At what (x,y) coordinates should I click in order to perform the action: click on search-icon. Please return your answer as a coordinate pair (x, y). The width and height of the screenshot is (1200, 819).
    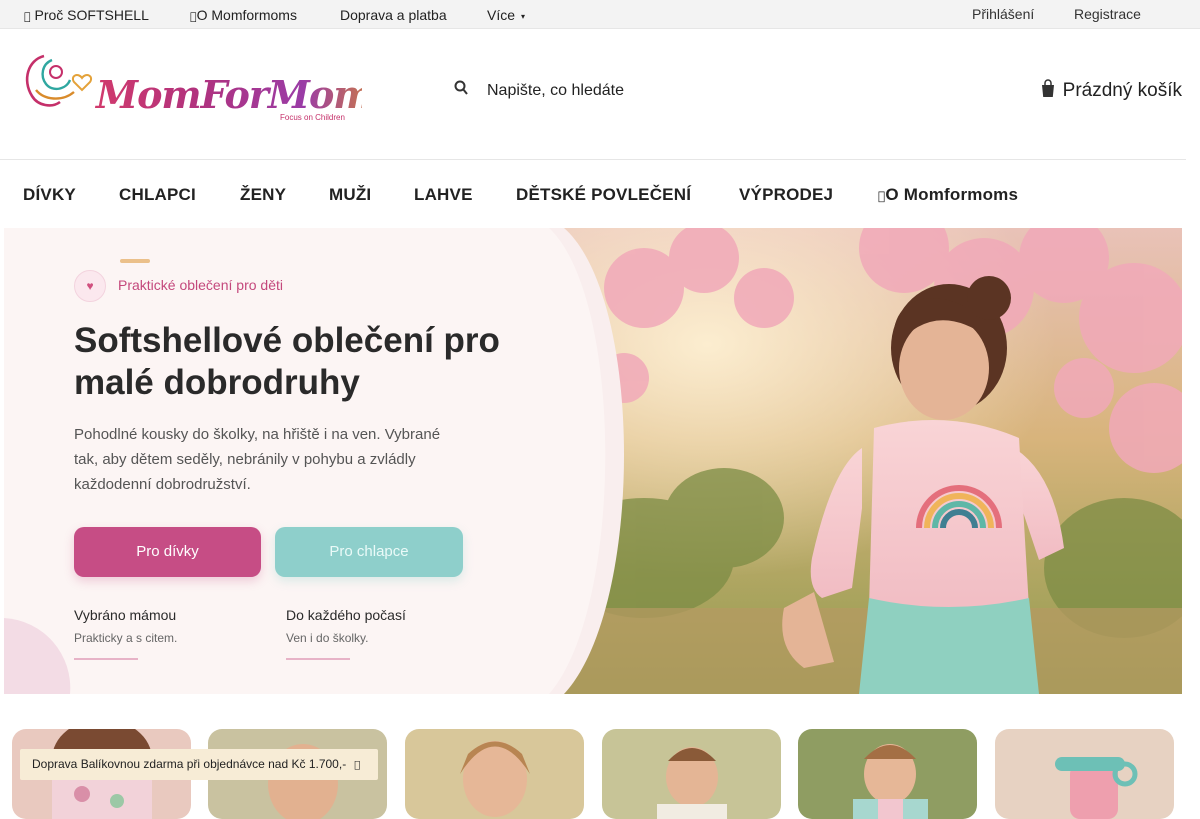
    Looking at the image, I should click on (461, 87).